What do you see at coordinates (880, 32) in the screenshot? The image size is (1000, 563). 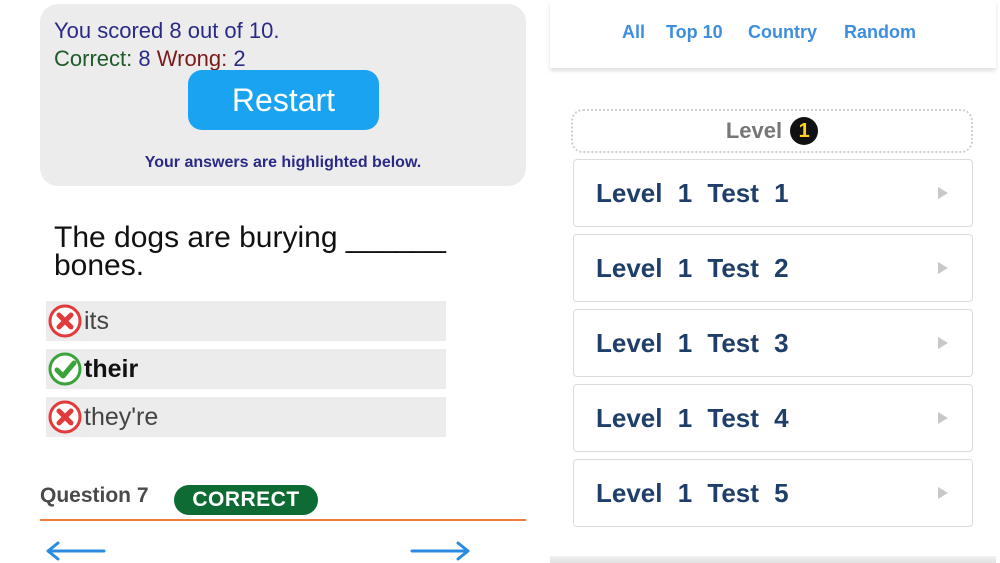 I see `tab-random: Random` at bounding box center [880, 32].